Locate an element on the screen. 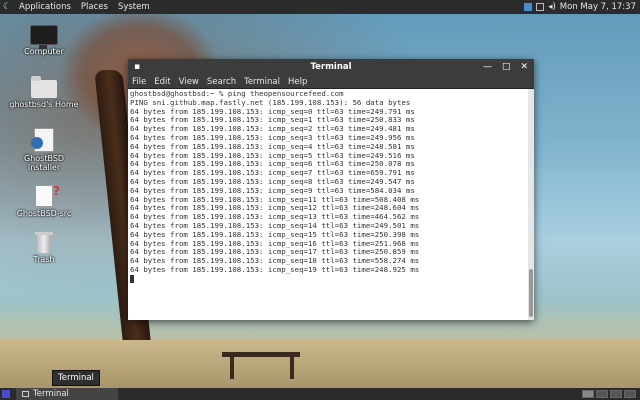 This screenshot has width=640, height=400. desktop-icon-label: ghostbsd's Home is located at coordinates (44, 104).